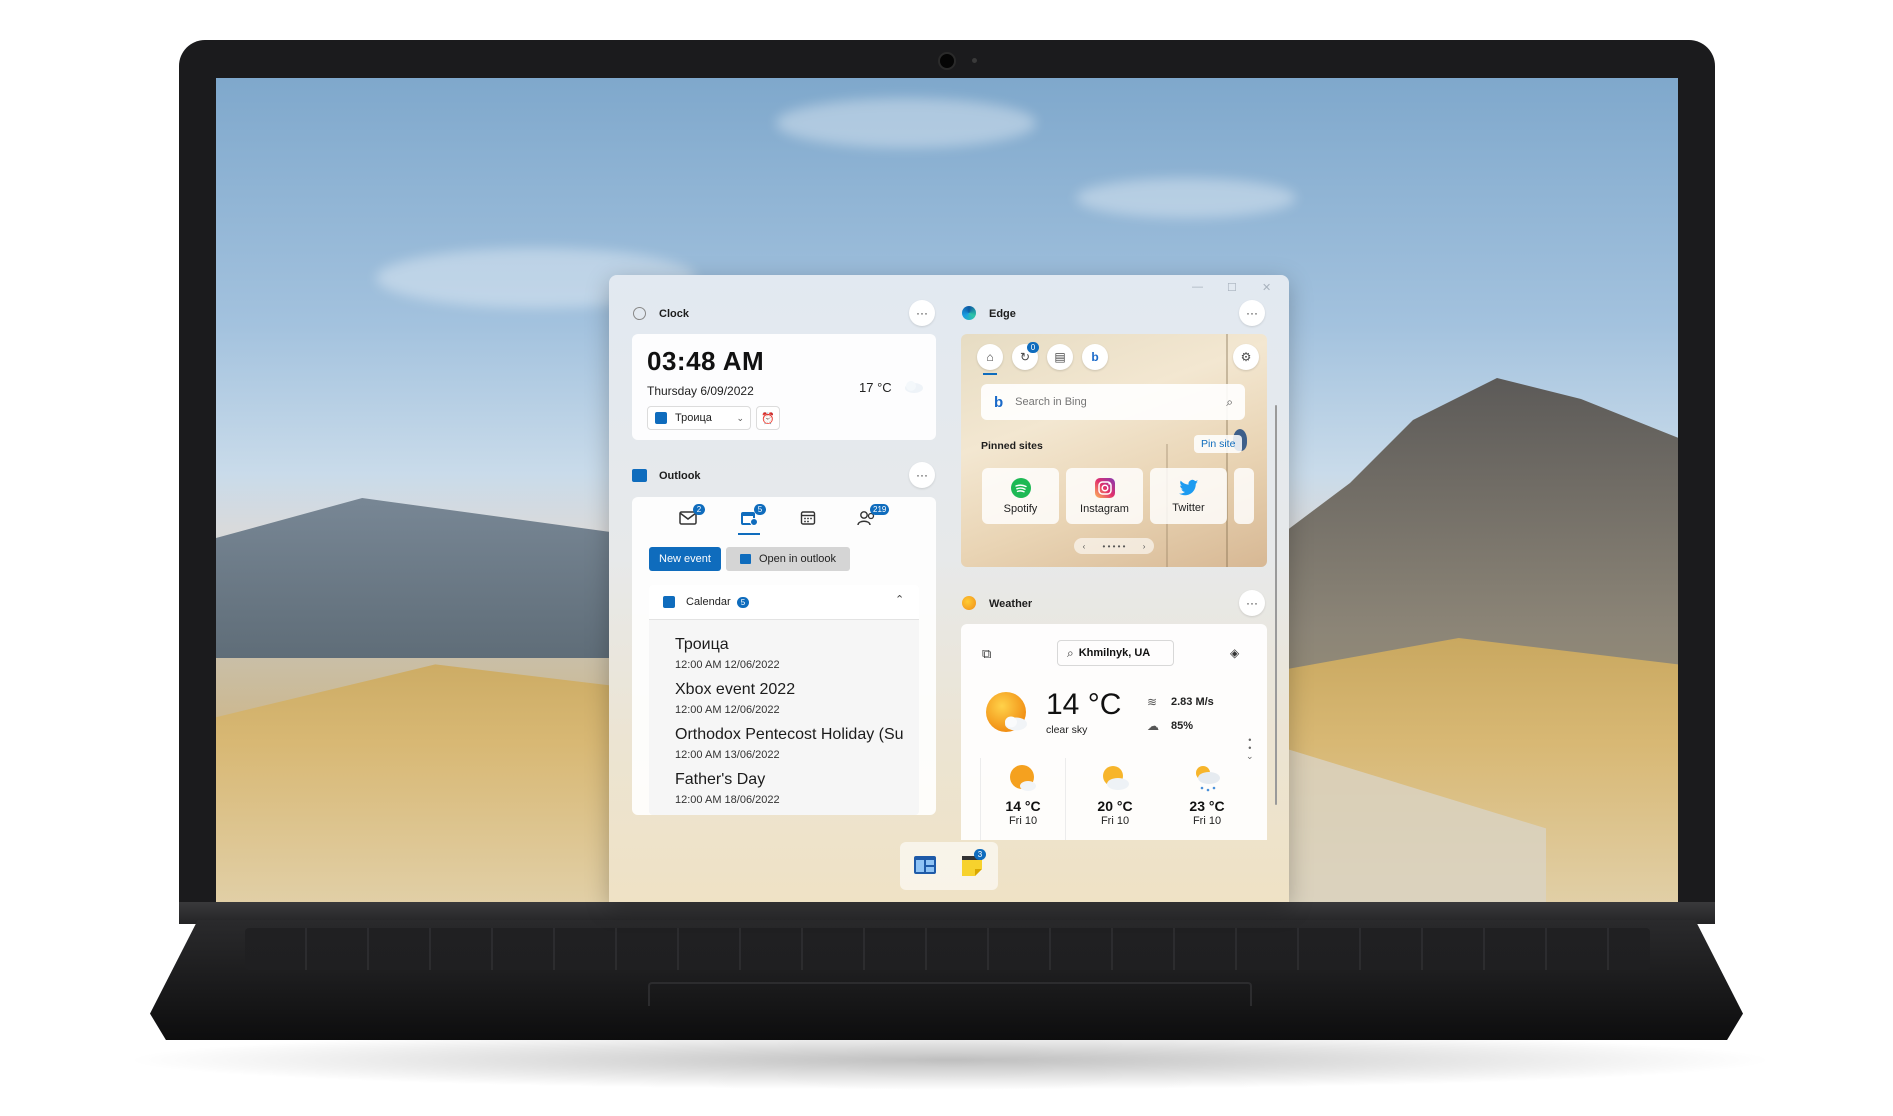  What do you see at coordinates (922, 313) in the screenshot?
I see `clock-more-button: ···` at bounding box center [922, 313].